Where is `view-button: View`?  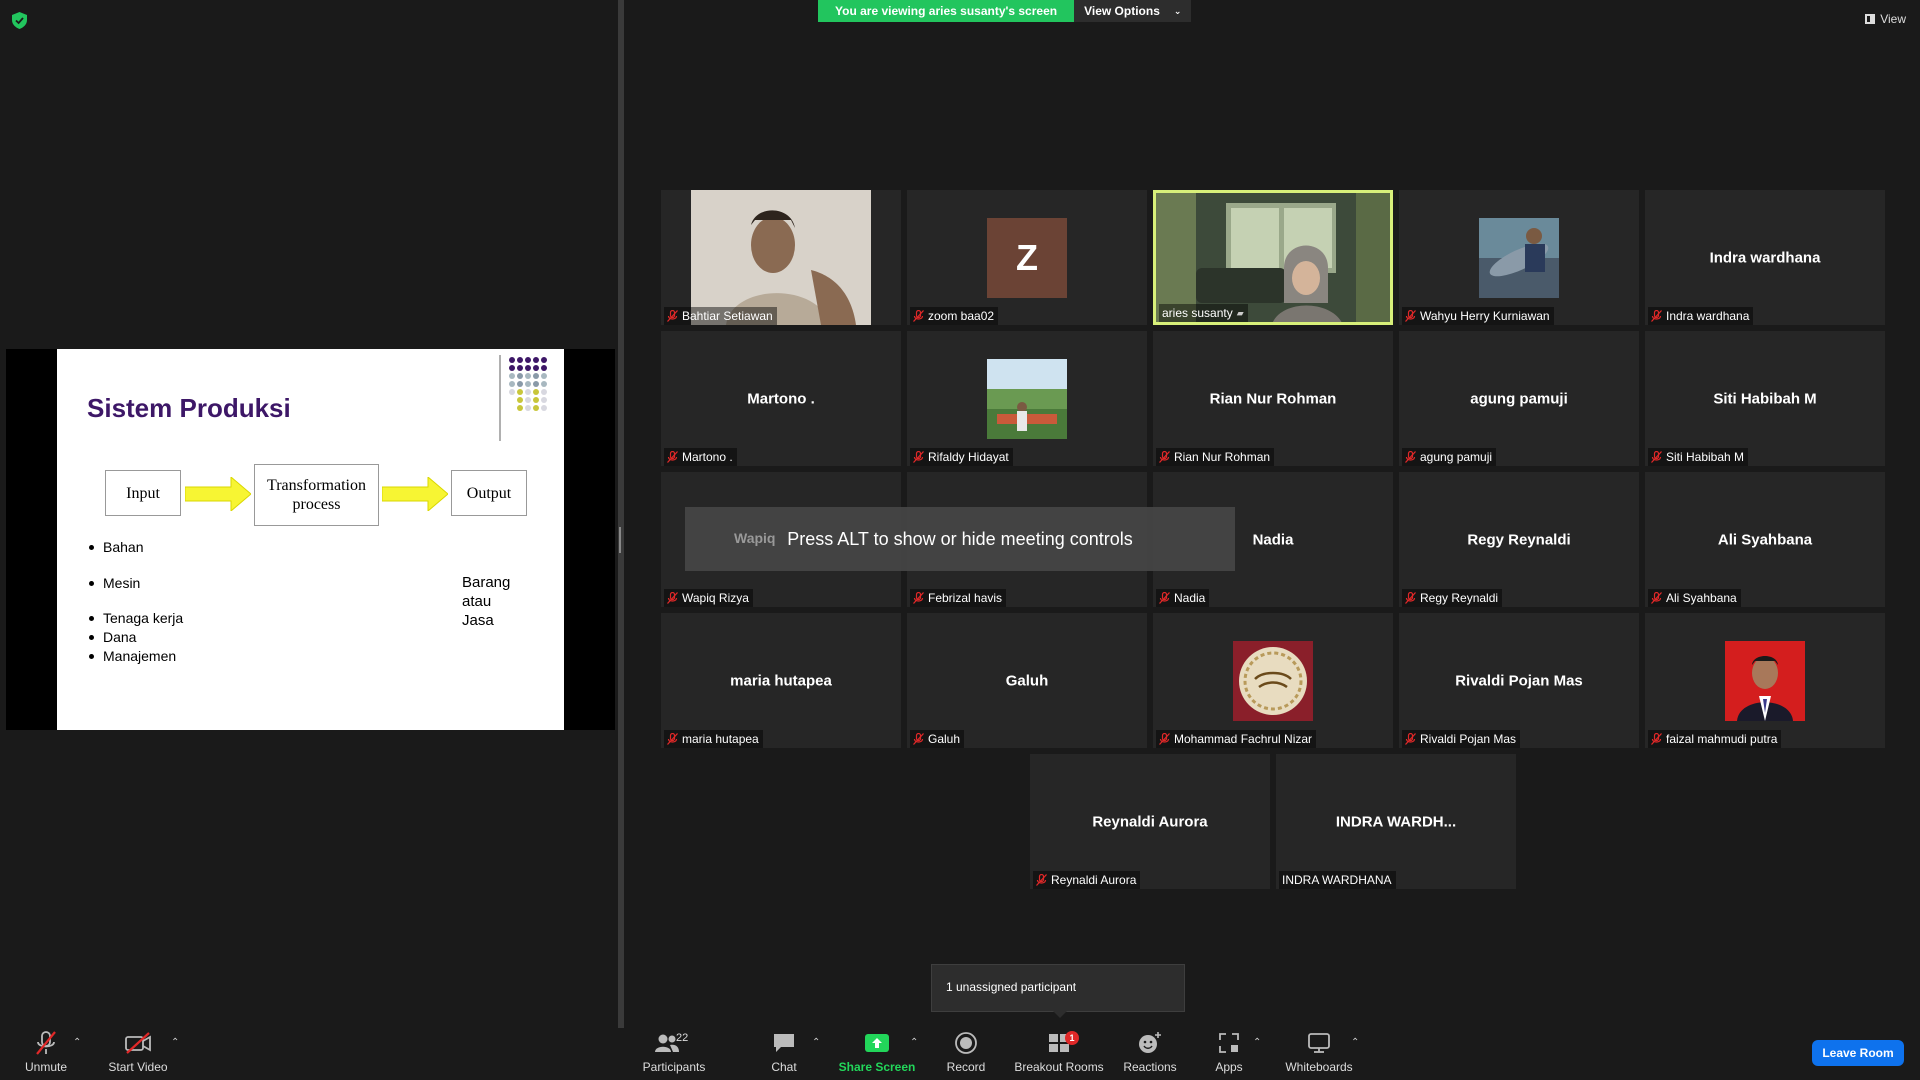
view-button: View is located at coordinates (1885, 19).